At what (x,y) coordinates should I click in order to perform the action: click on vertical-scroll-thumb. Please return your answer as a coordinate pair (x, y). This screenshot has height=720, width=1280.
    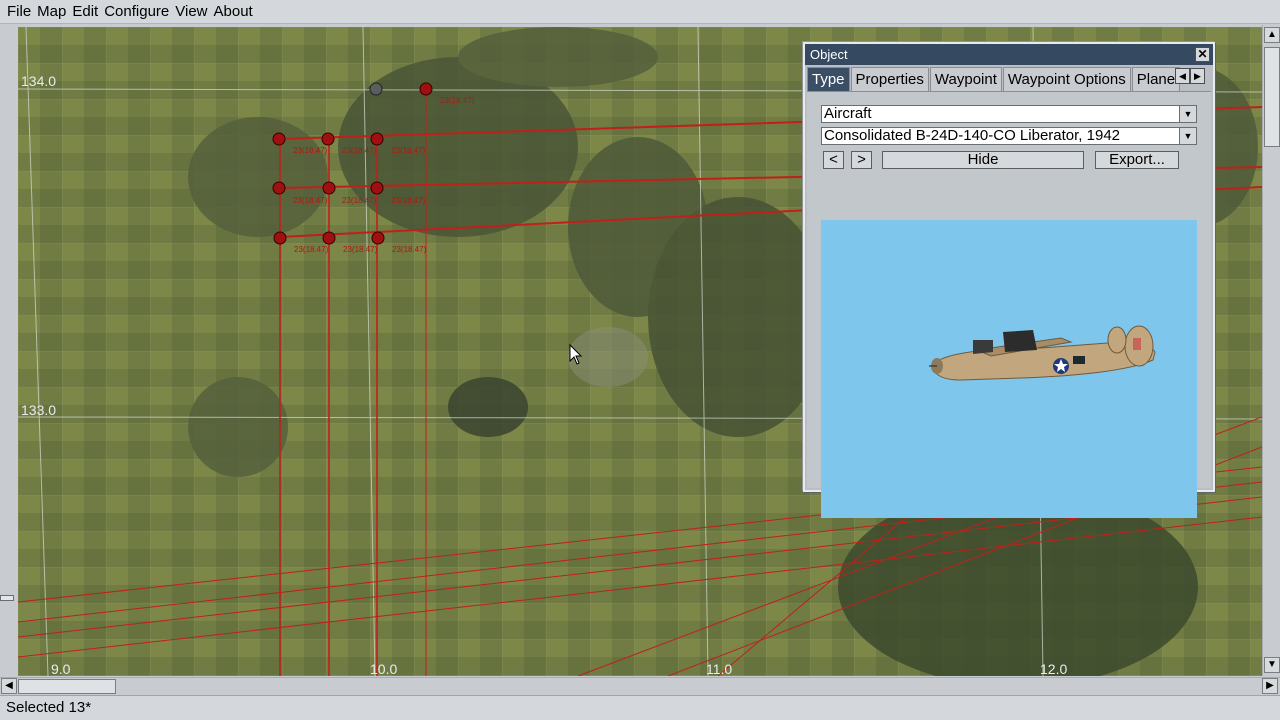
    Looking at the image, I should click on (1272, 97).